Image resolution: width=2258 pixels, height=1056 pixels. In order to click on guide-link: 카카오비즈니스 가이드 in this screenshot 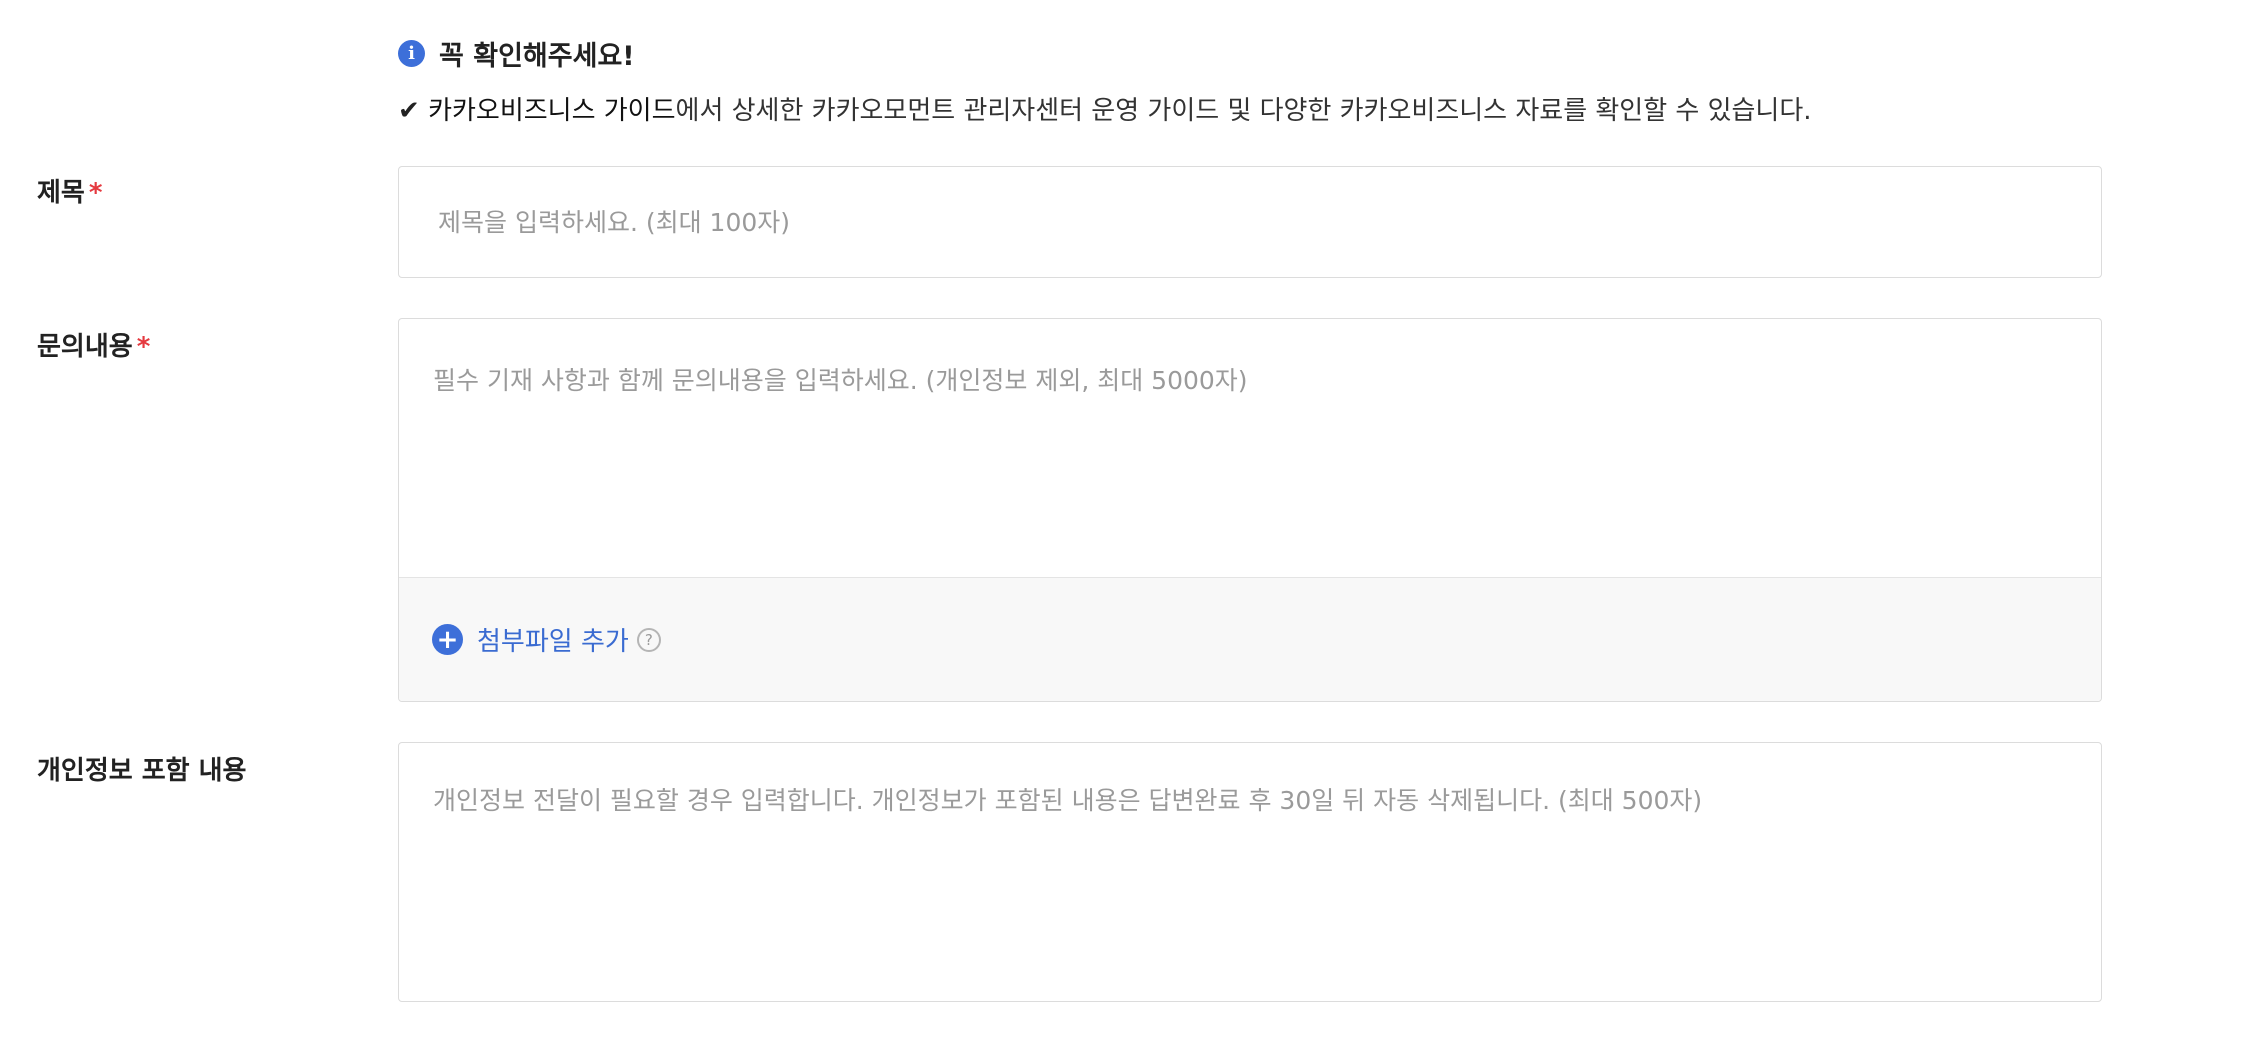, I will do `click(551, 111)`.